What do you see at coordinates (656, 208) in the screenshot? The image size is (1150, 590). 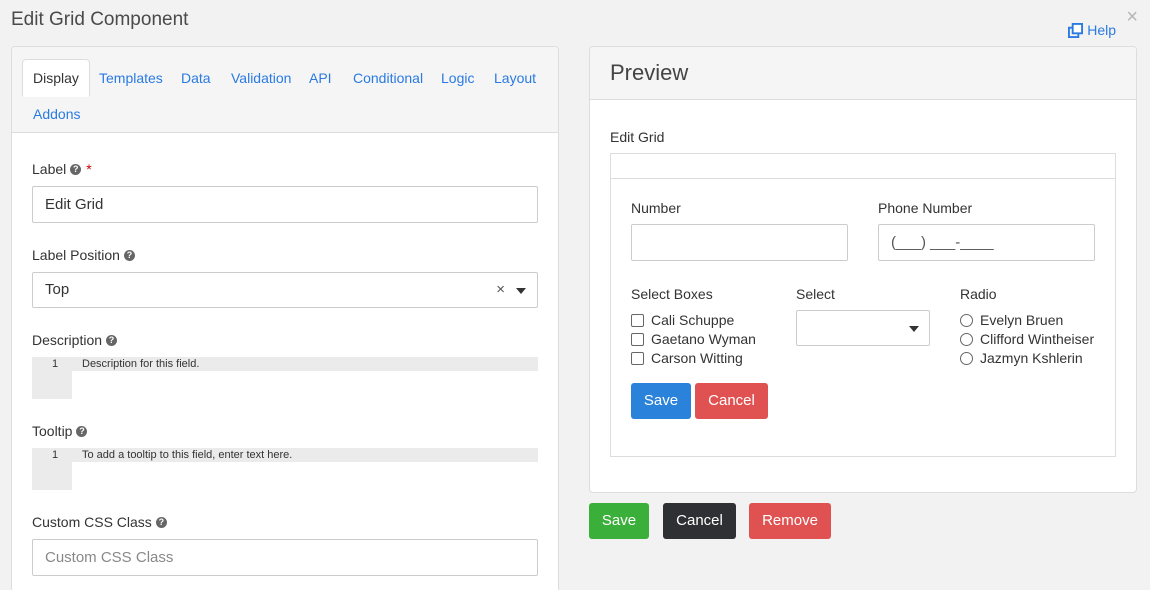 I see `number-label: Number` at bounding box center [656, 208].